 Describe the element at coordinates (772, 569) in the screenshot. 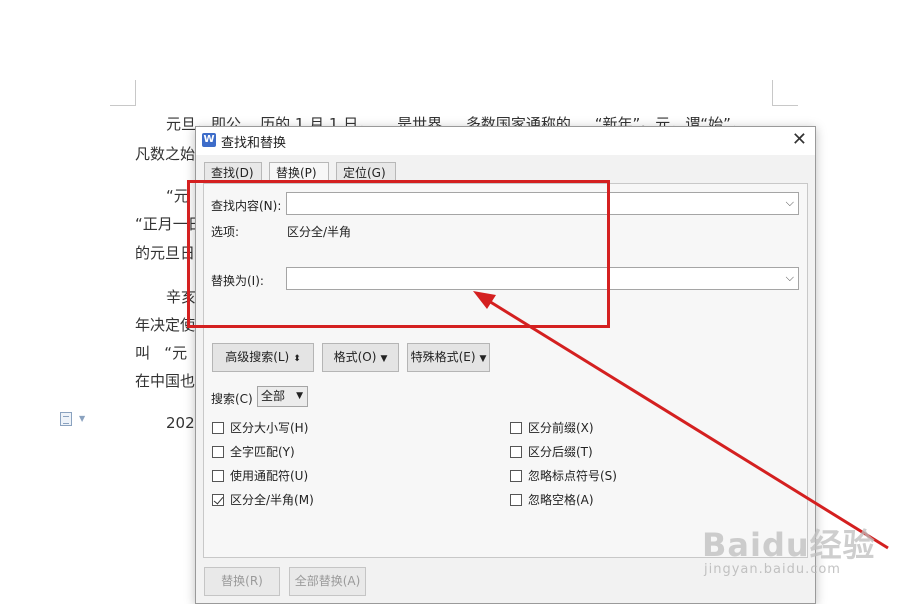

I see `watermark-url: jingyan.baidu.com` at that location.